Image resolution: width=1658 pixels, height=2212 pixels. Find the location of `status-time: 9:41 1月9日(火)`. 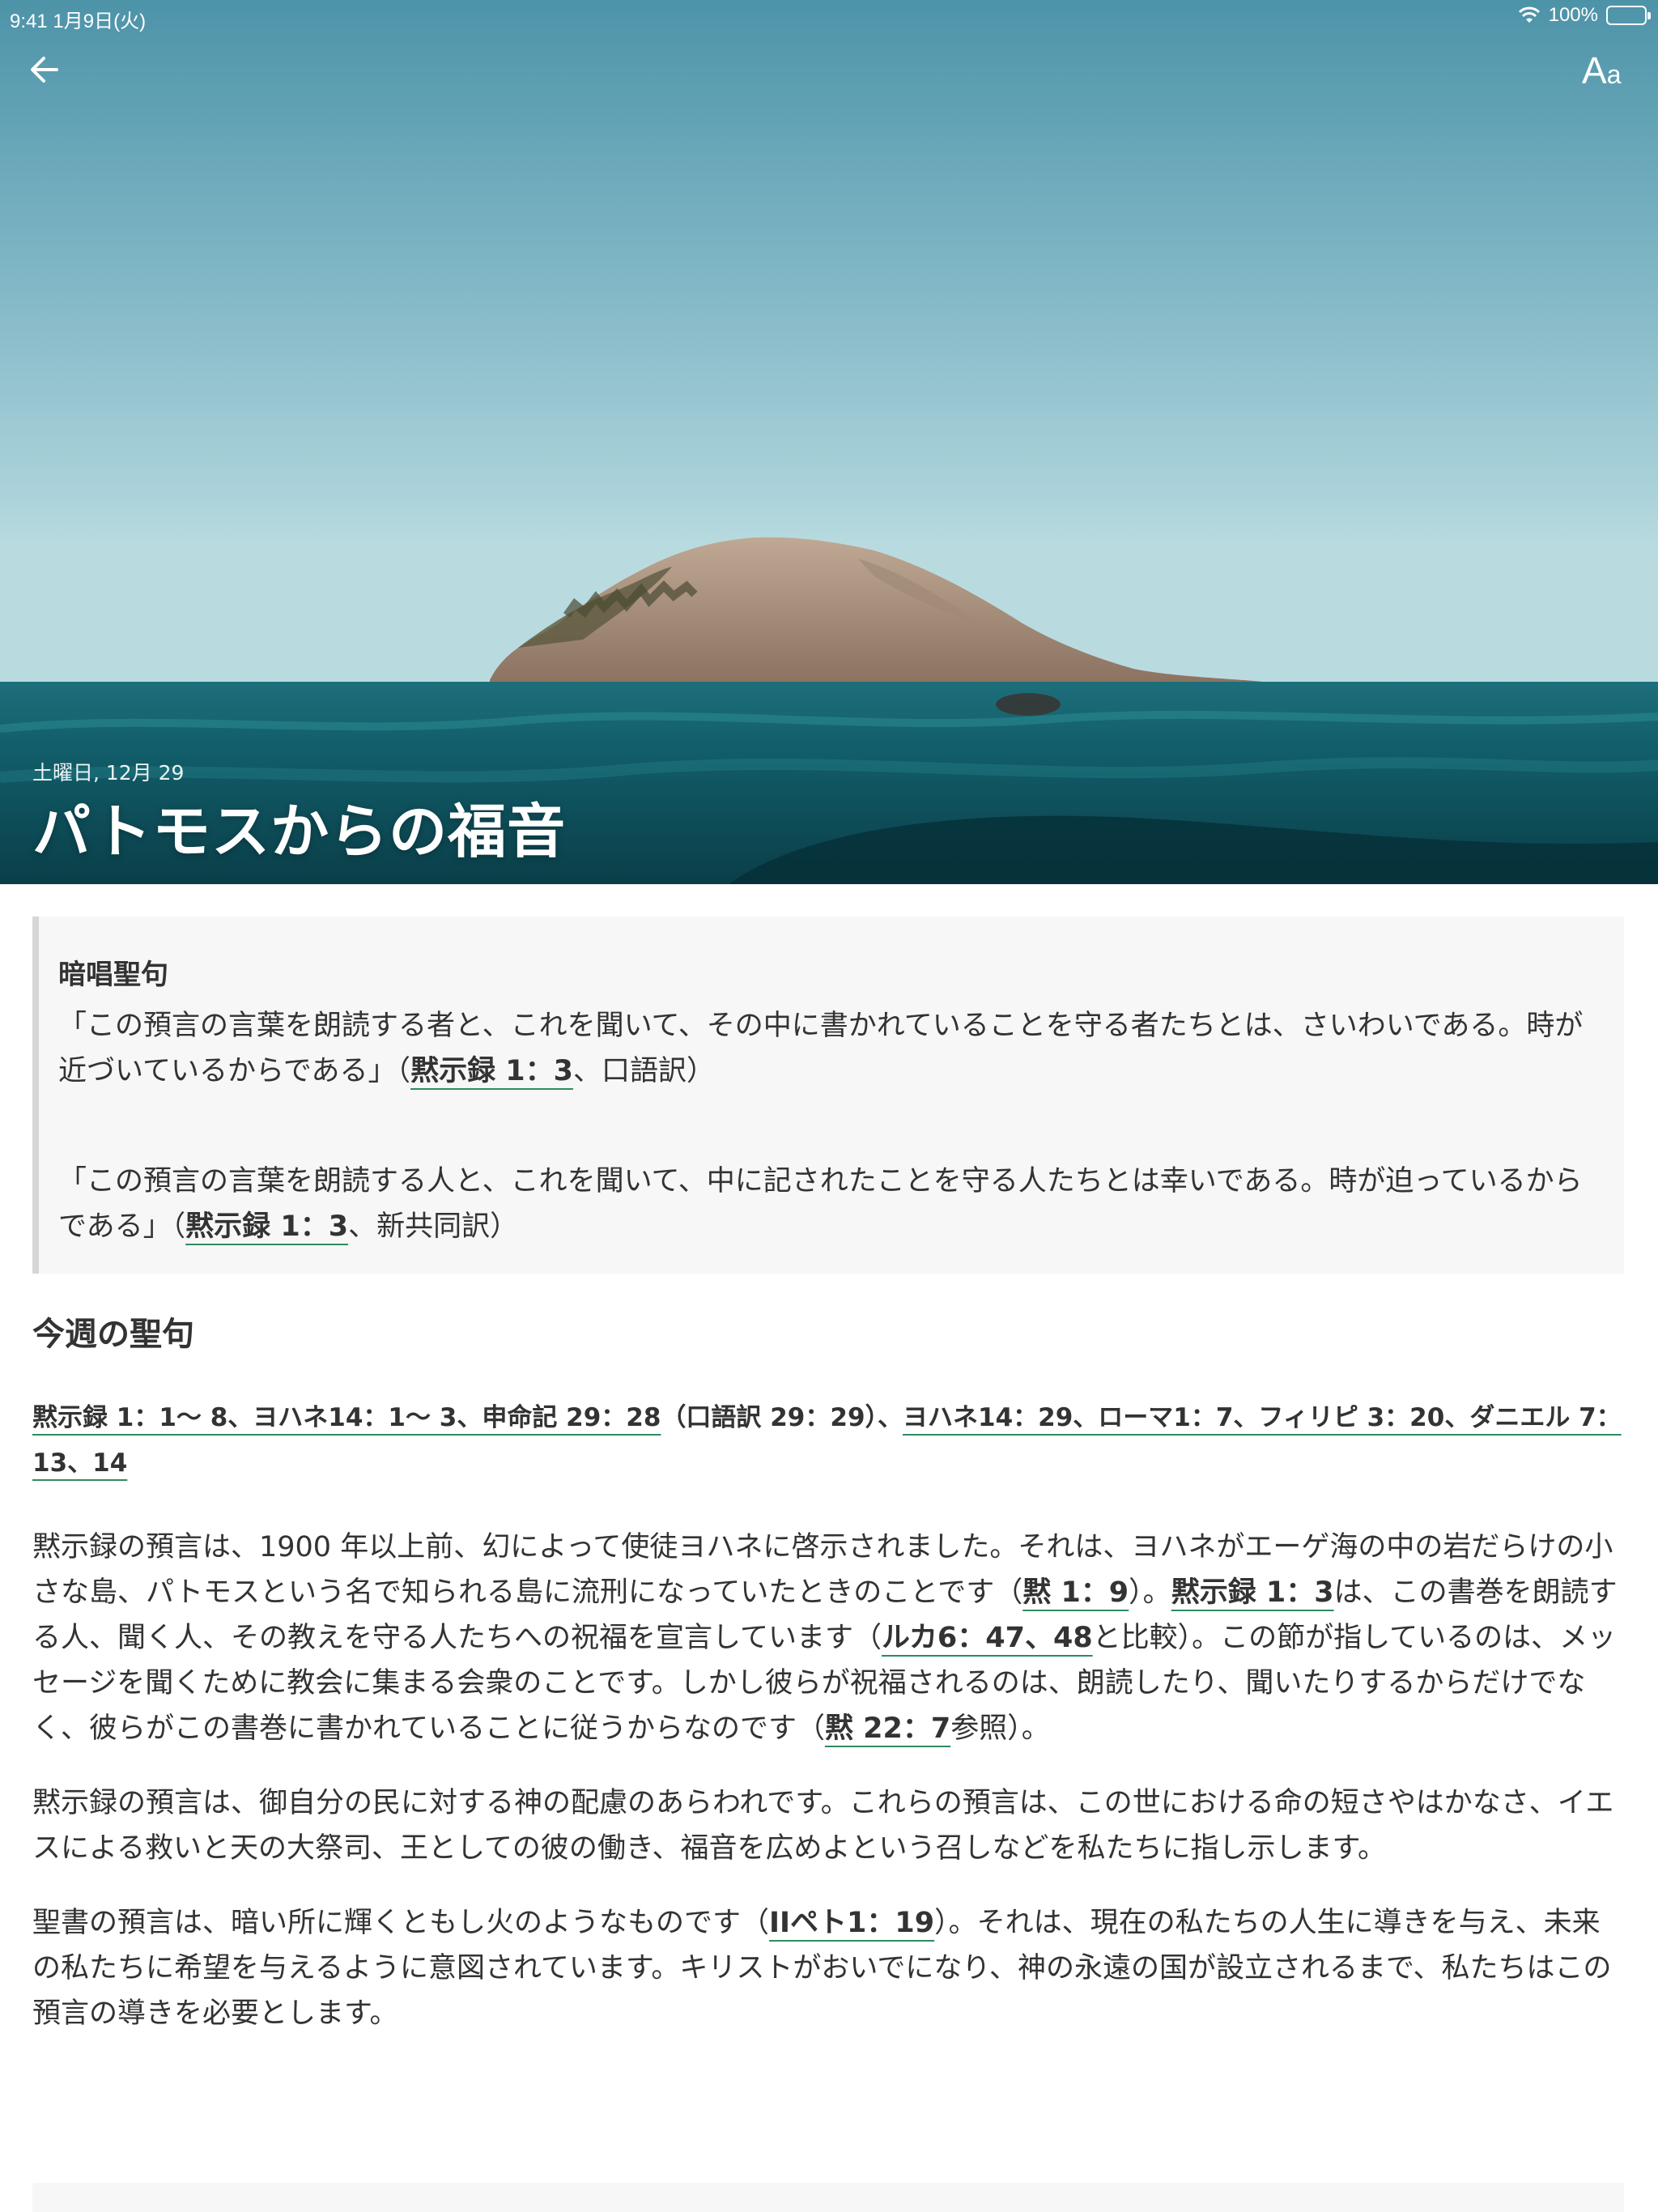

status-time: 9:41 1月9日(火) is located at coordinates (78, 19).